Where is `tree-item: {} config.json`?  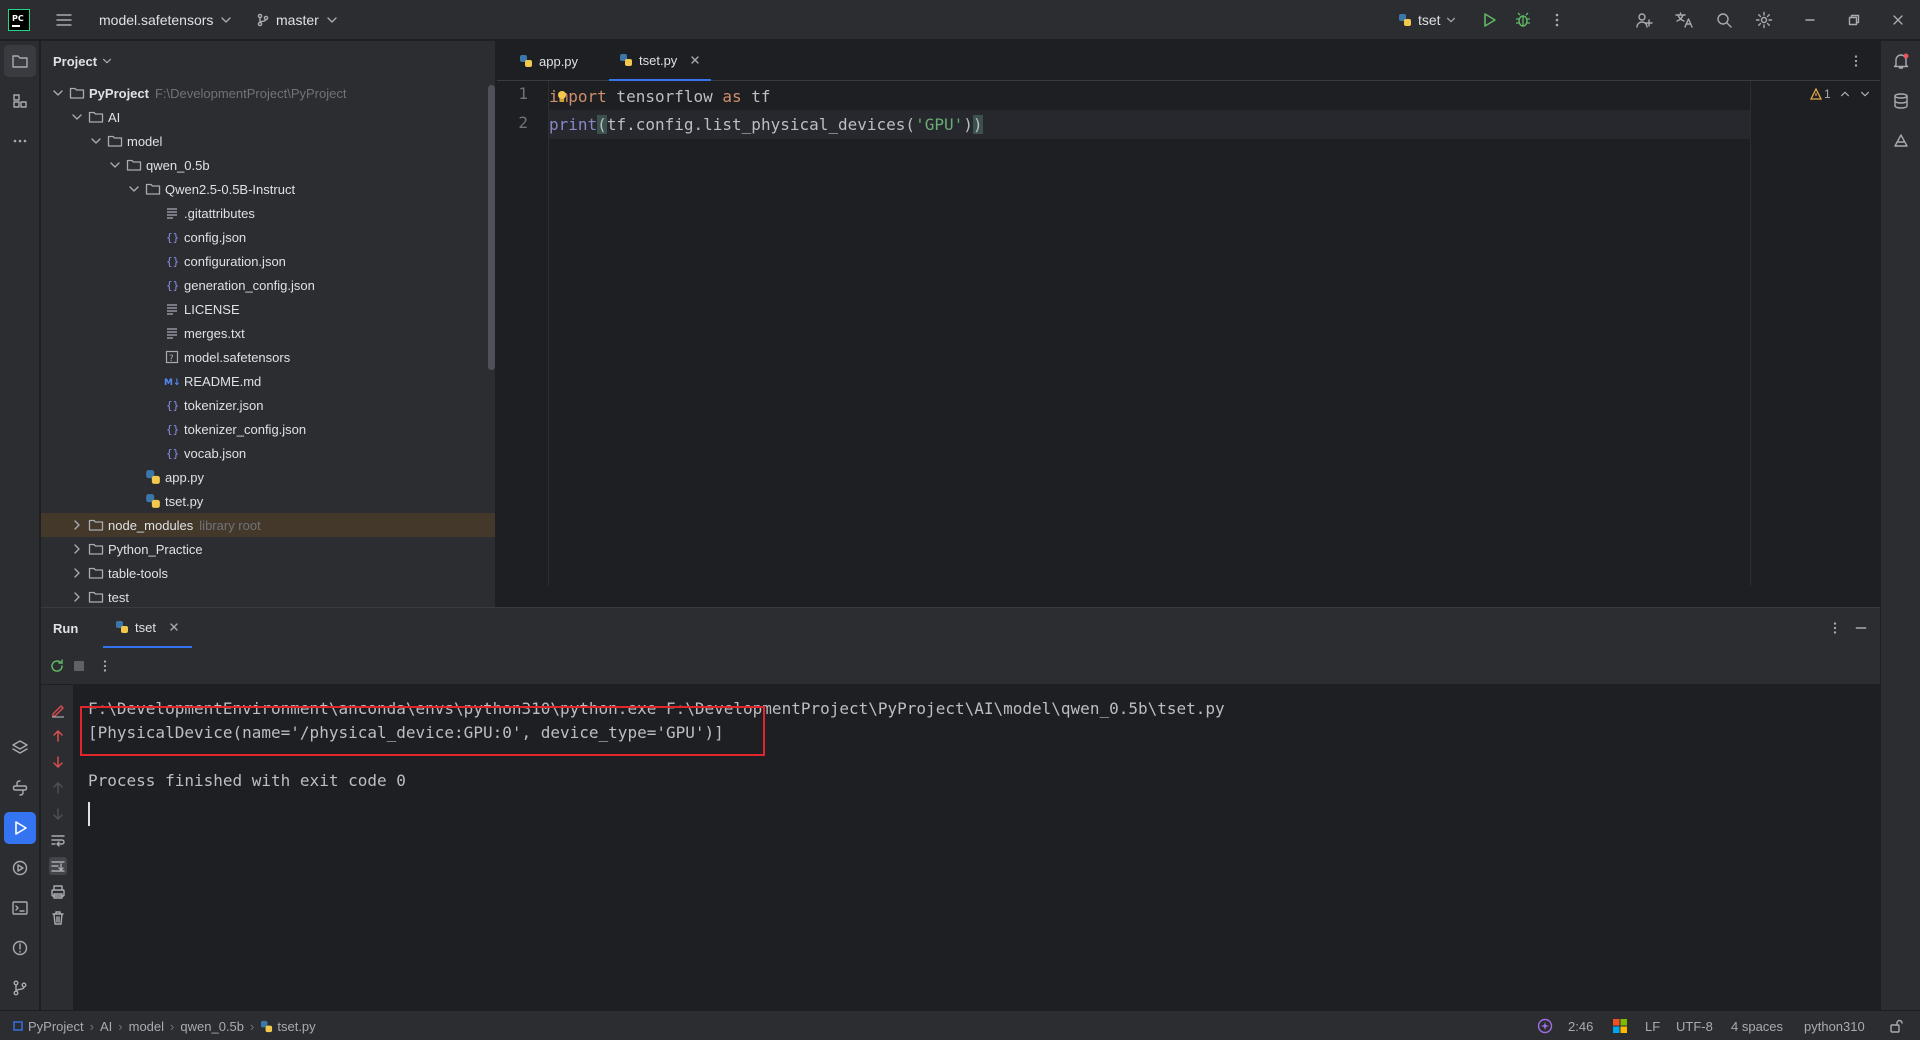 tree-item: {} config.json is located at coordinates (268, 237).